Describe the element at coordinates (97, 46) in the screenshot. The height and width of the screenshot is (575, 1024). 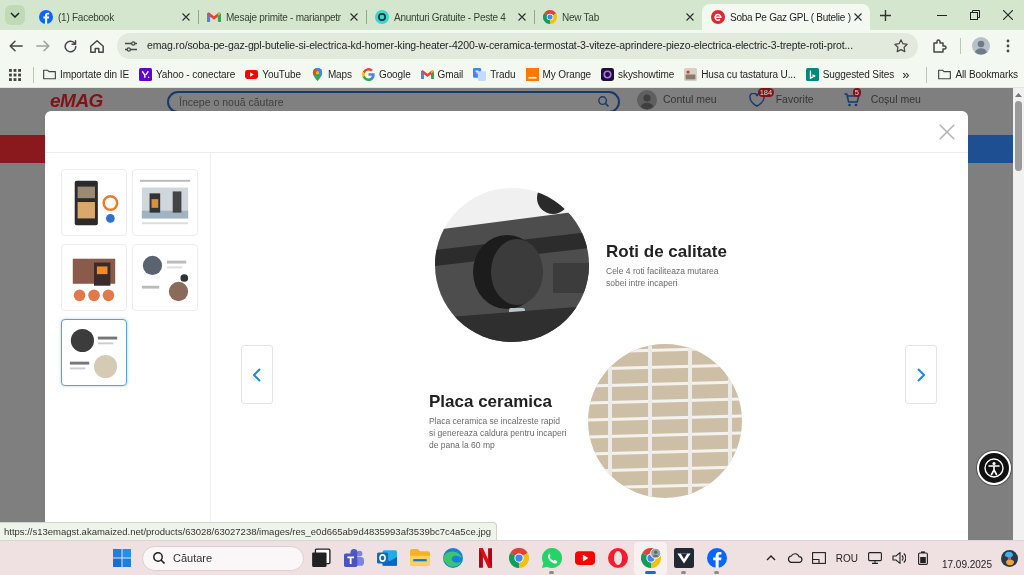
I see `home-icon` at that location.